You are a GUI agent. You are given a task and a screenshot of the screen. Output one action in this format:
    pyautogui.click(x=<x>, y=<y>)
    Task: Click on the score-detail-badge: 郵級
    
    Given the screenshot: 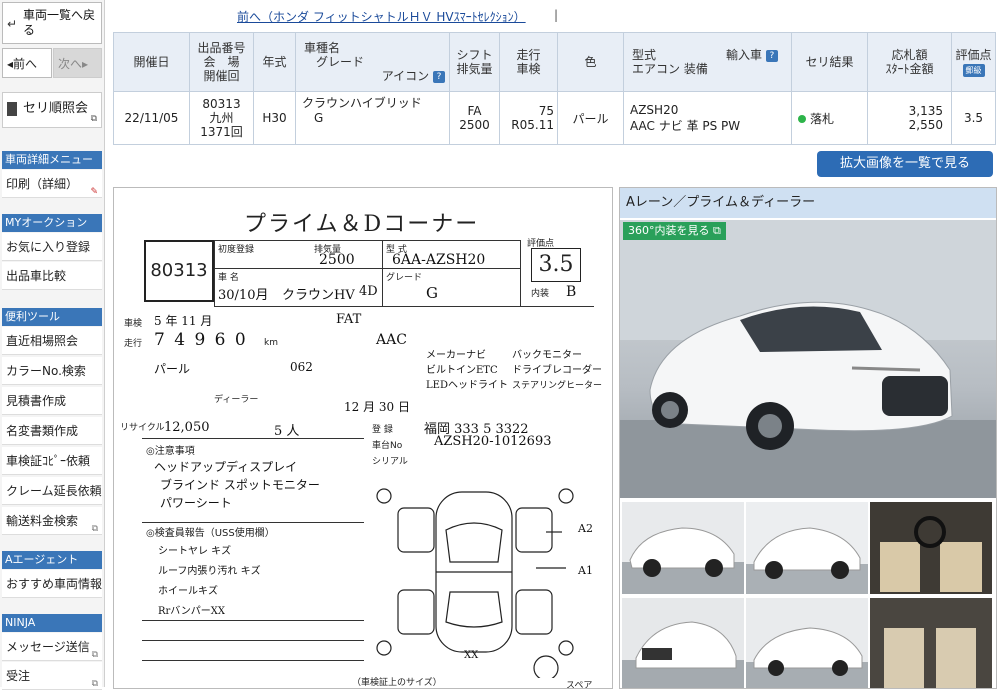 What is the action you would take?
    pyautogui.click(x=973, y=70)
    